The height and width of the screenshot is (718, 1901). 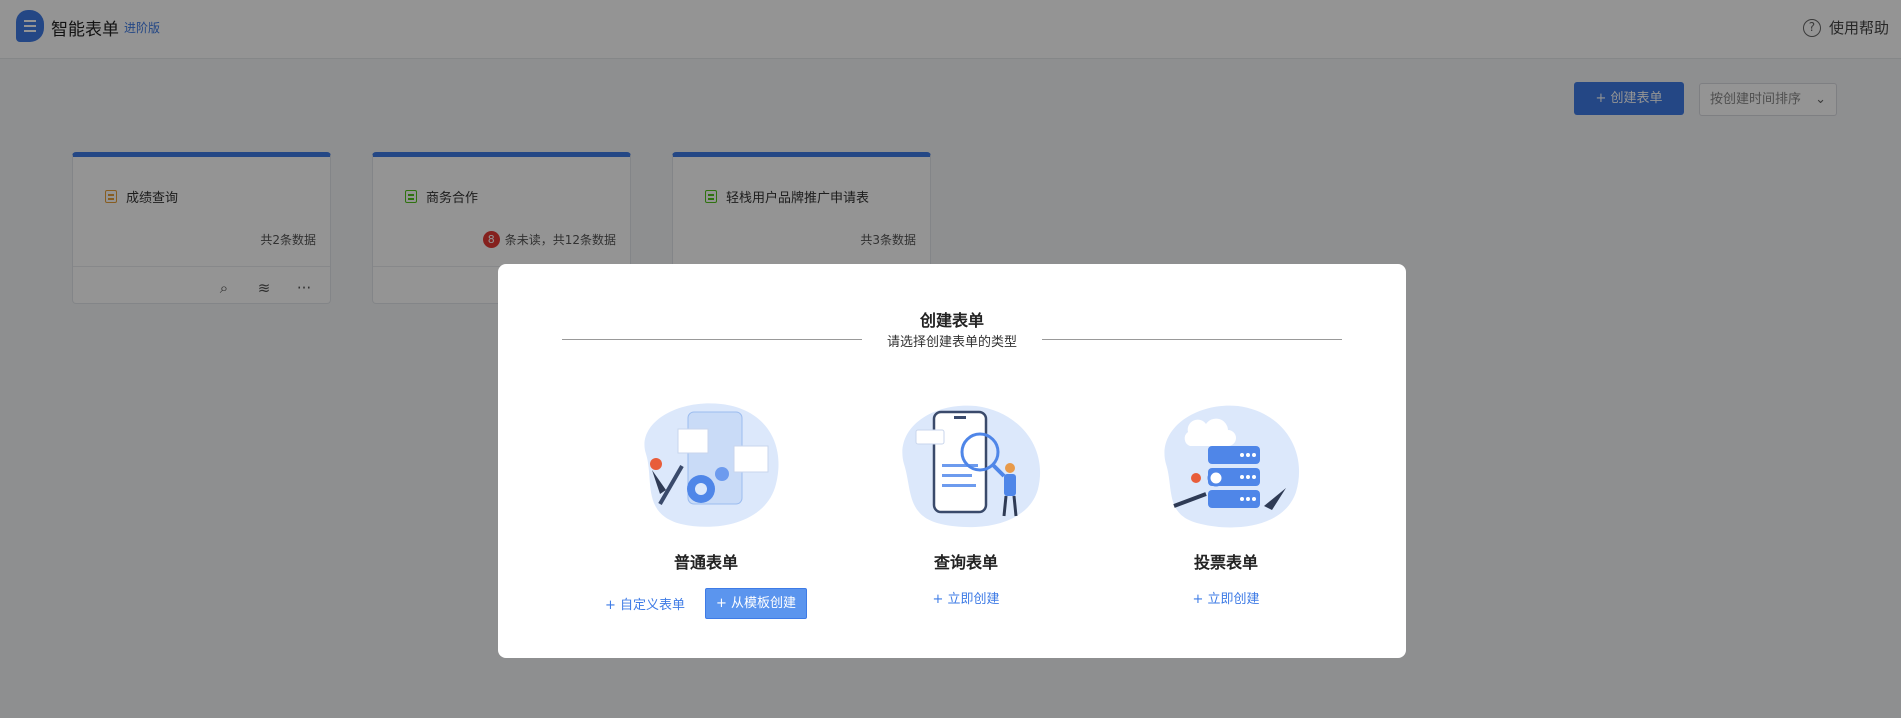 I want to click on form-type-vote: 投票表单 + 立即创建, so click(x=1226, y=500).